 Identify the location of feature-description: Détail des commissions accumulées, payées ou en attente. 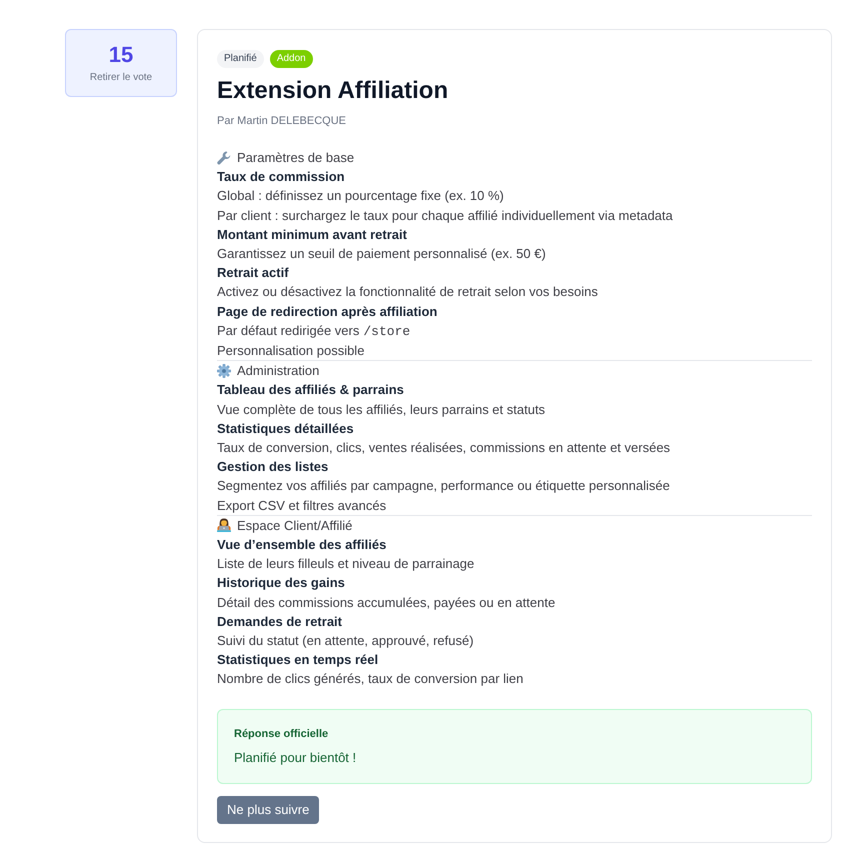
(386, 603).